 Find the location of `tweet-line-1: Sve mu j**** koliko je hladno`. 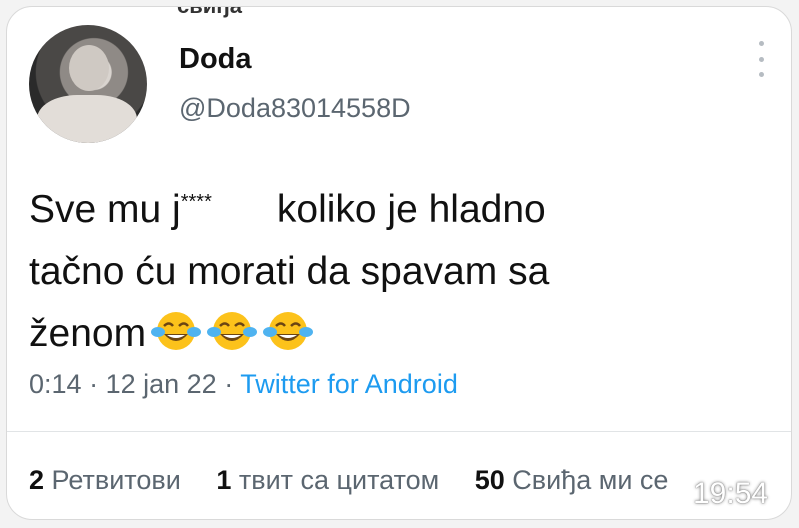

tweet-line-1: Sve mu j**** koliko je hladno is located at coordinates (399, 206).